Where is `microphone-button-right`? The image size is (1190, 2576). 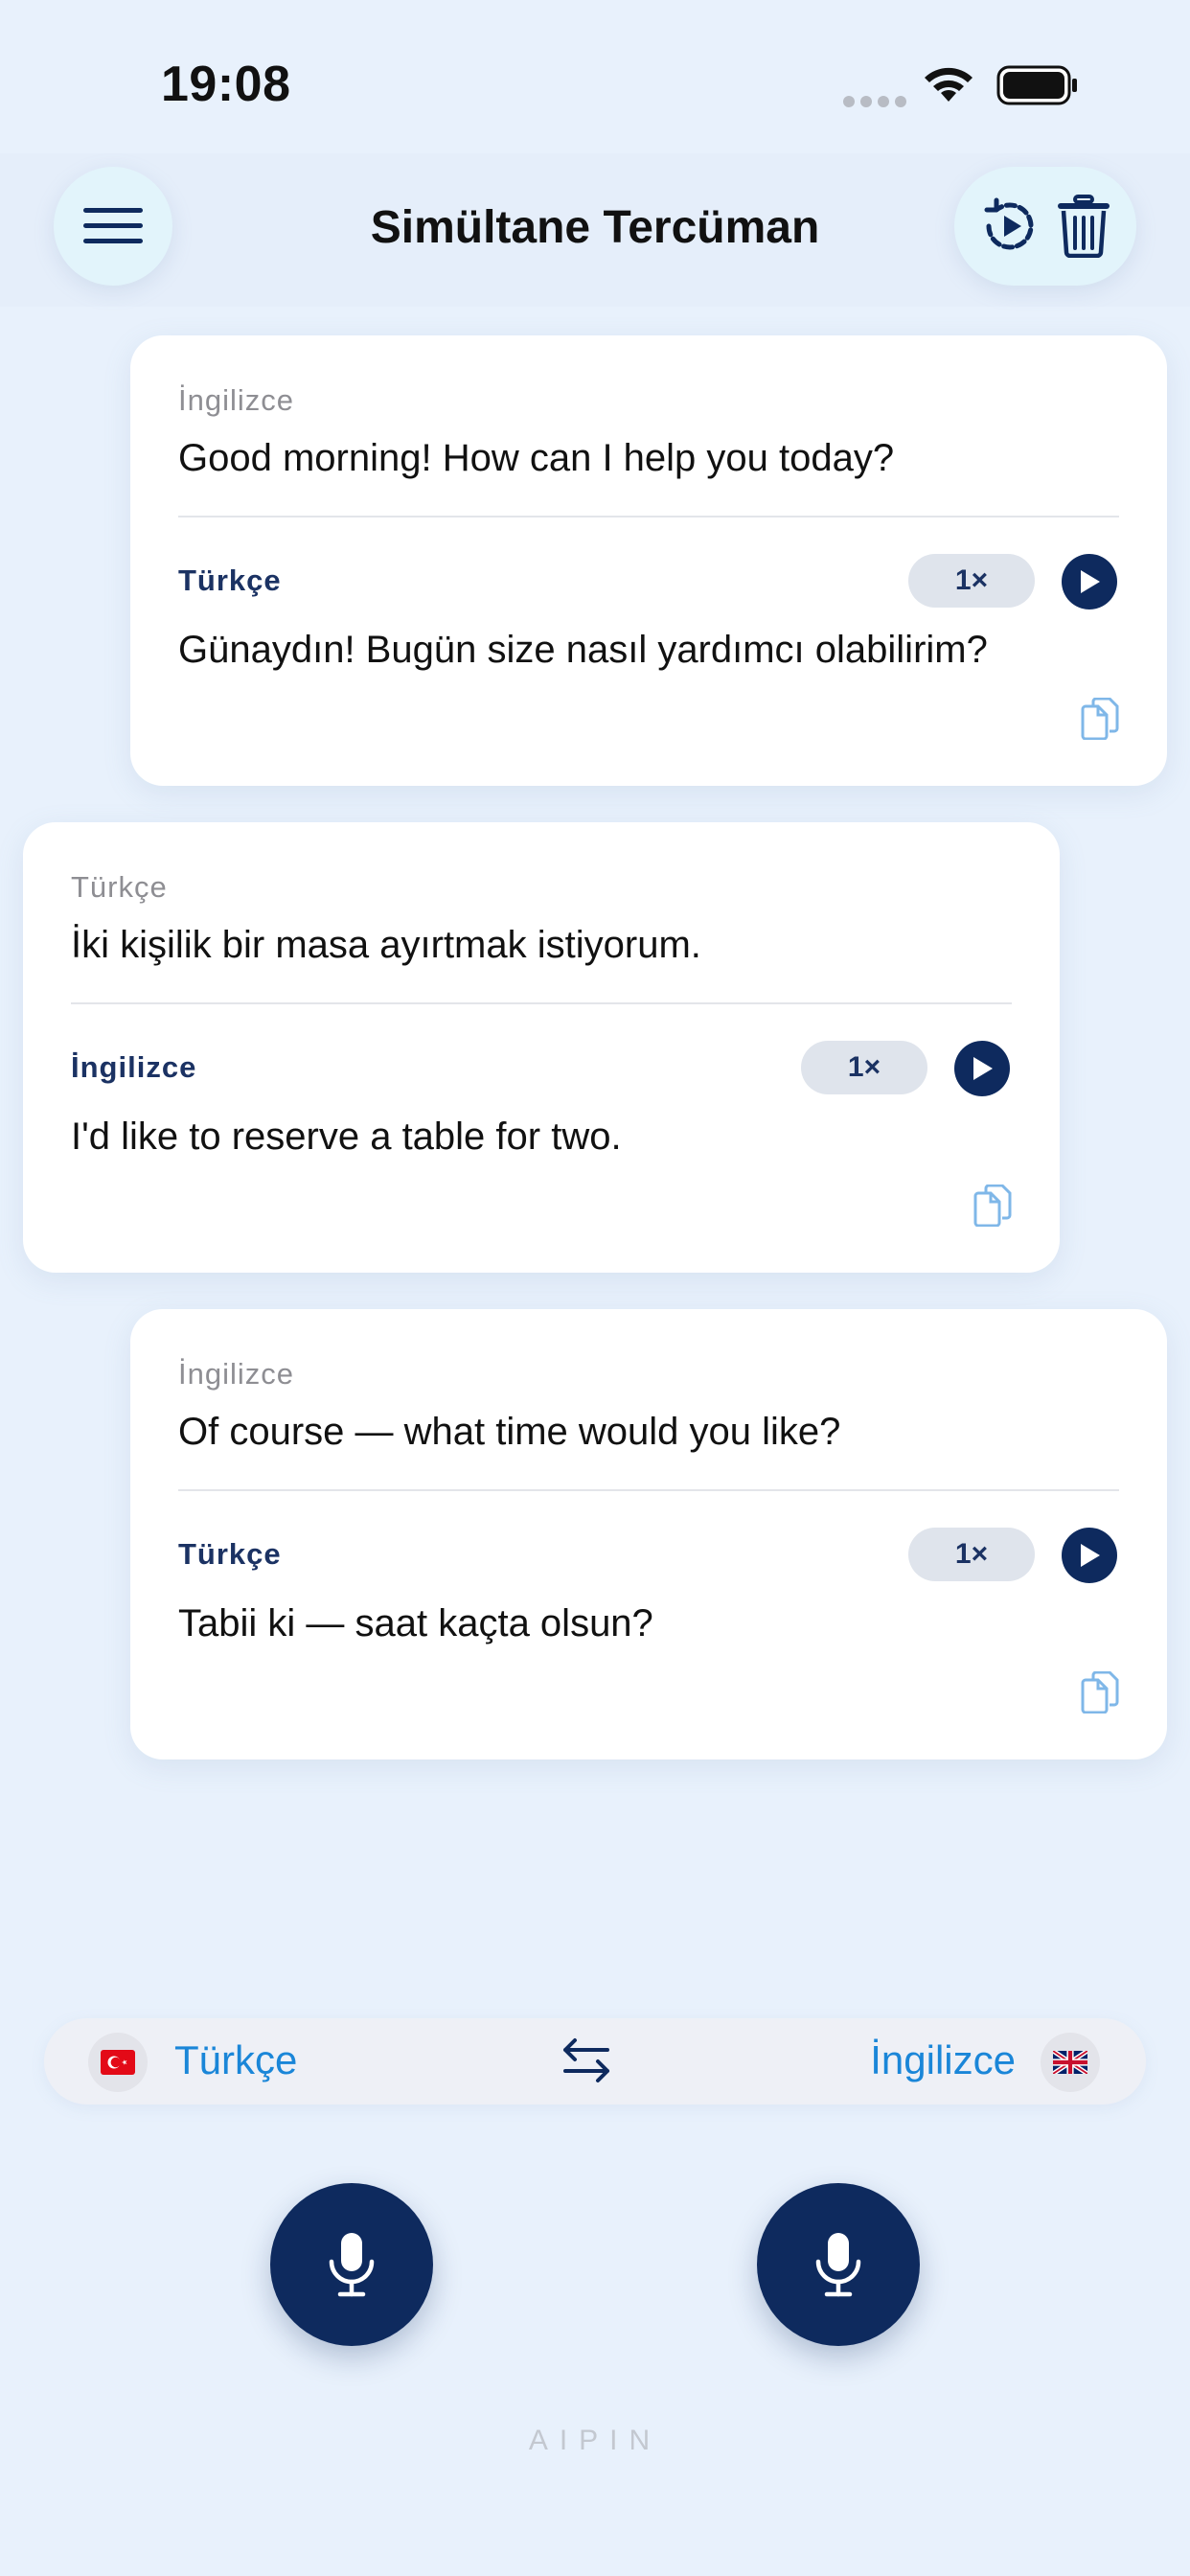 microphone-button-right is located at coordinates (839, 2264).